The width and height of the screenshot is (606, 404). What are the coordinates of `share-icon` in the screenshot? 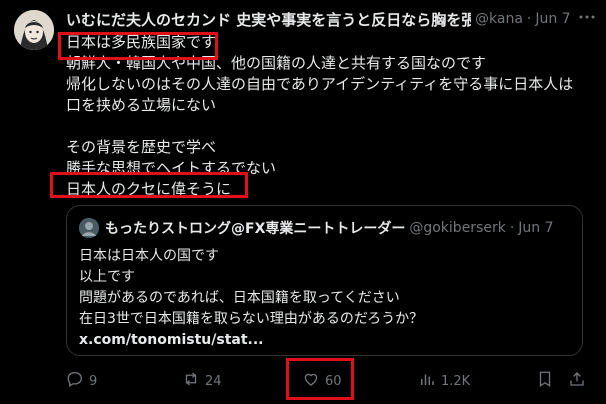 It's located at (579, 381).